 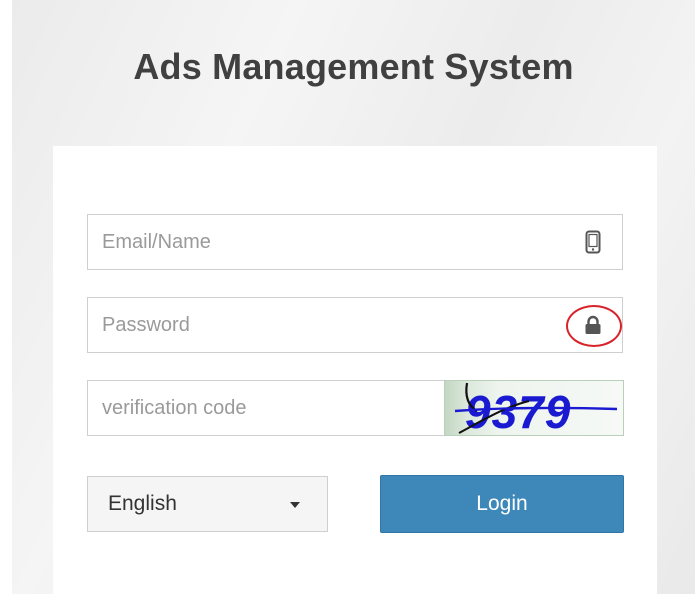 I want to click on email-input, so click(x=315, y=242).